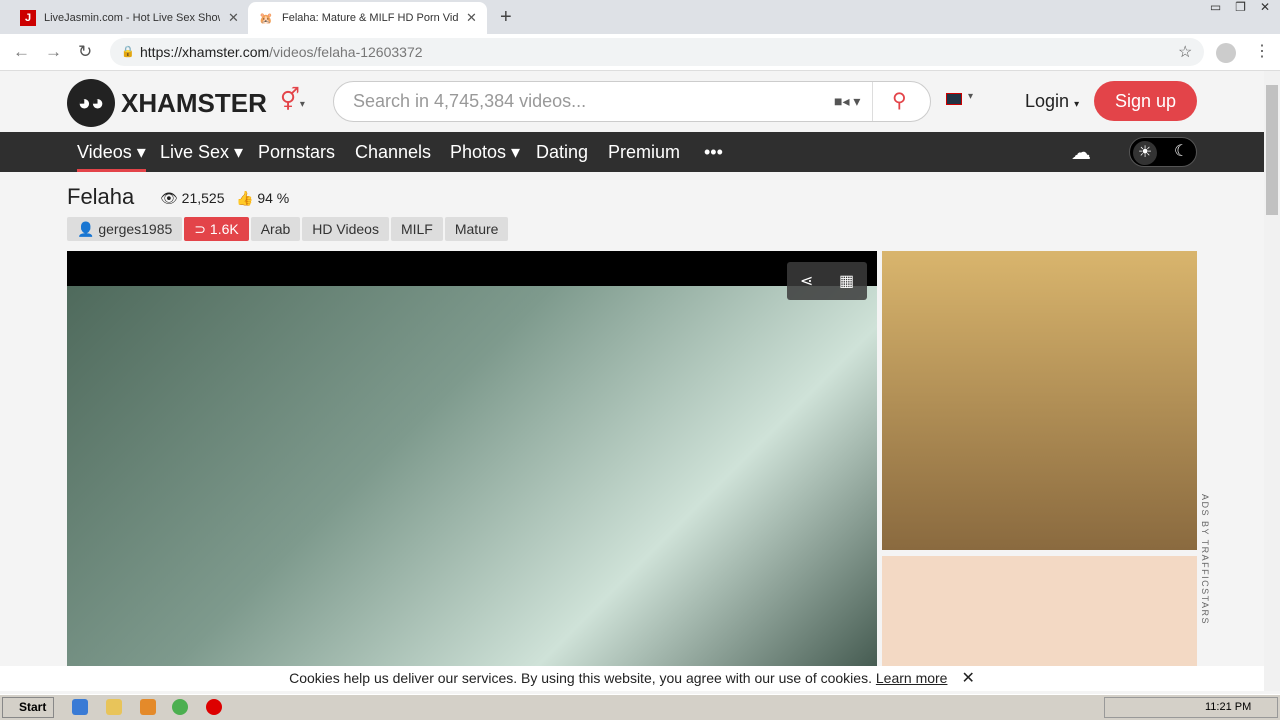  I want to click on nav-channels: Channels, so click(393, 152).